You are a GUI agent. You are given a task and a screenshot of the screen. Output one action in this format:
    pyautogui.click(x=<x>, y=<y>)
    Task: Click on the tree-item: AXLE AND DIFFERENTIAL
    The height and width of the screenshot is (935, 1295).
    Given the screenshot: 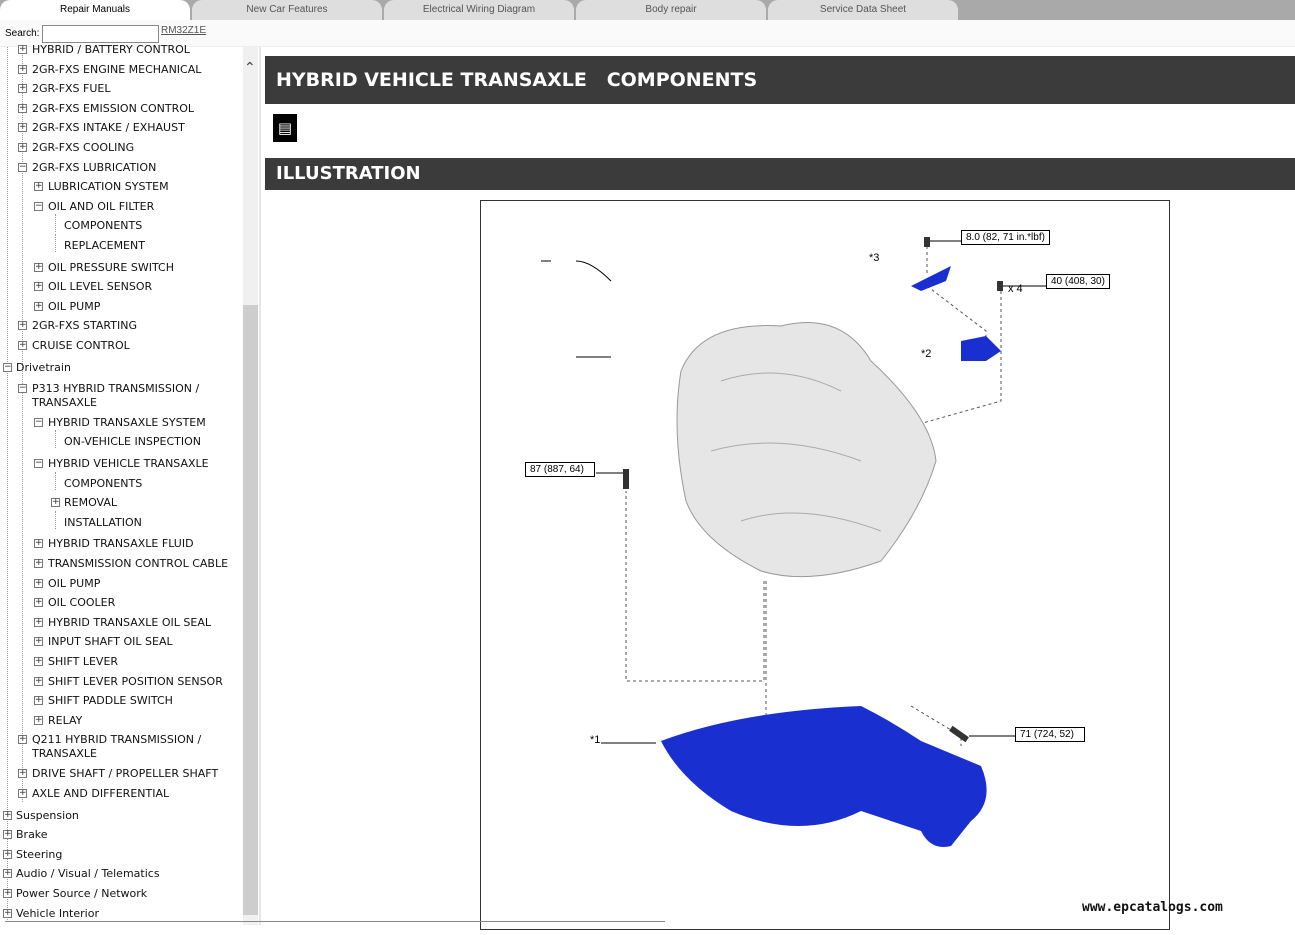 What is the action you would take?
    pyautogui.click(x=100, y=794)
    